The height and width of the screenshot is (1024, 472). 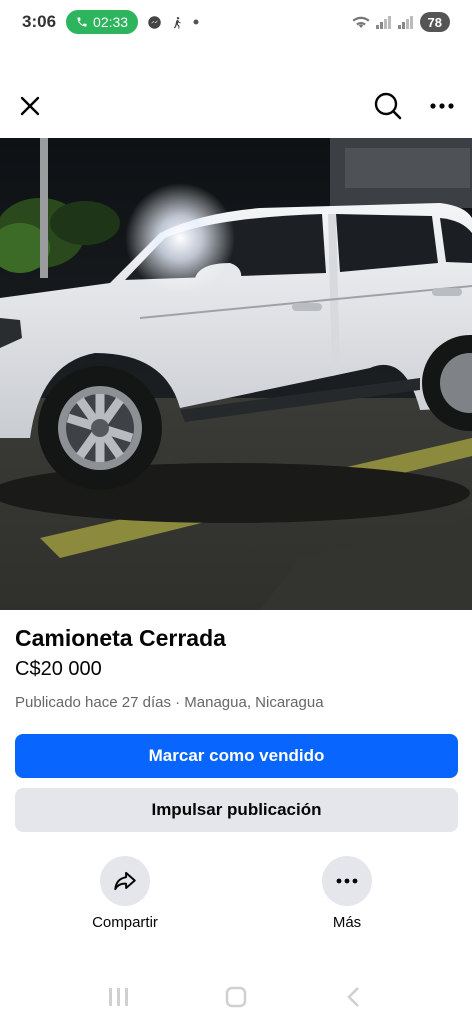 I want to click on messenger-icon, so click(x=154, y=22).